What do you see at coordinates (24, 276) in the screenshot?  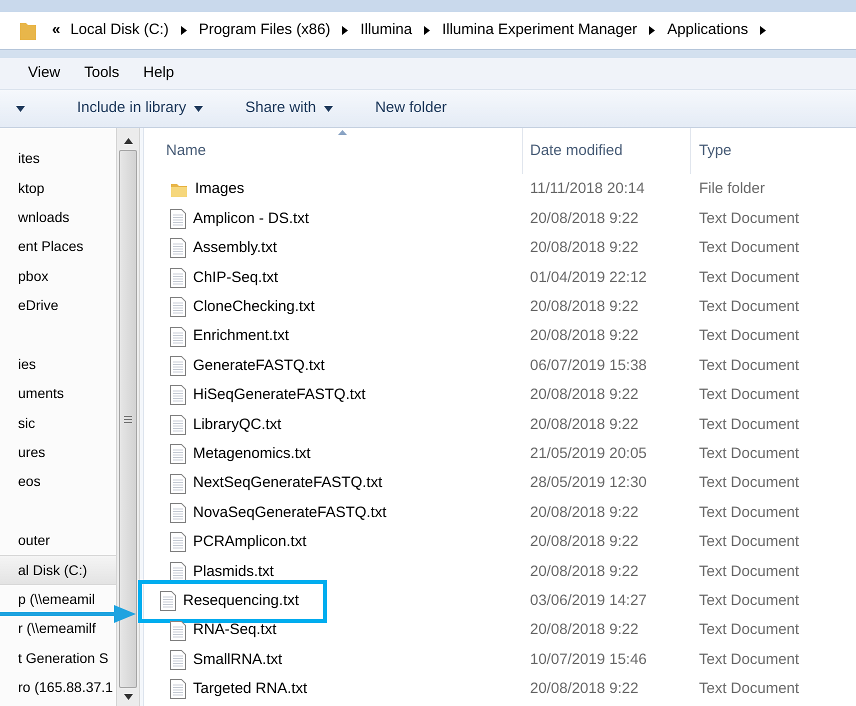 I see `nav-item: pbox` at bounding box center [24, 276].